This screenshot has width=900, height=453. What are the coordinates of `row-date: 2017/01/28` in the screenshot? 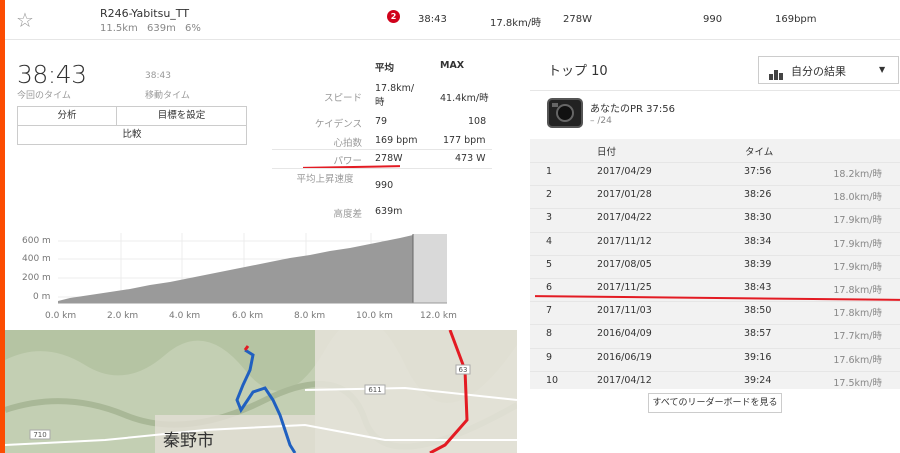 It's located at (624, 195).